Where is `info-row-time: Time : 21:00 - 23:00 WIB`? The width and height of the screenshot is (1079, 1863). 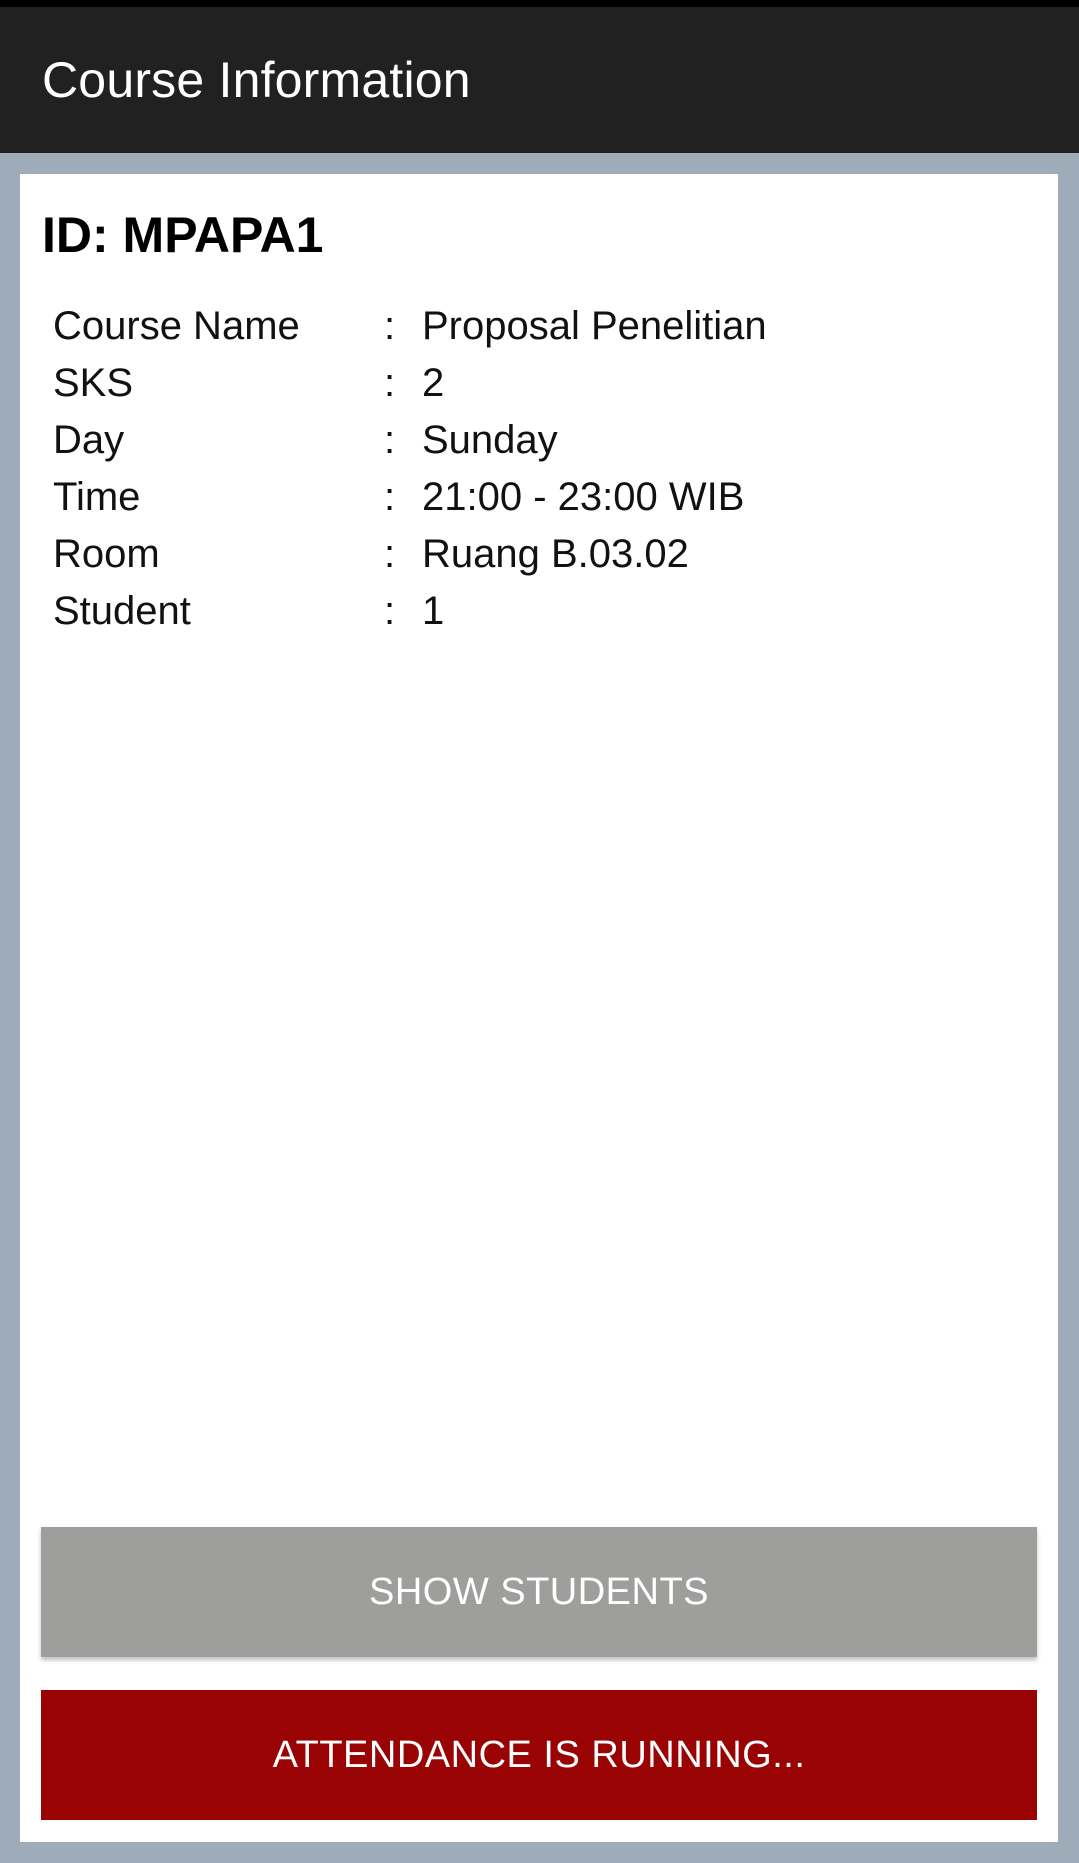
info-row-time: Time : 21:00 - 23:00 WIB is located at coordinates (533, 497).